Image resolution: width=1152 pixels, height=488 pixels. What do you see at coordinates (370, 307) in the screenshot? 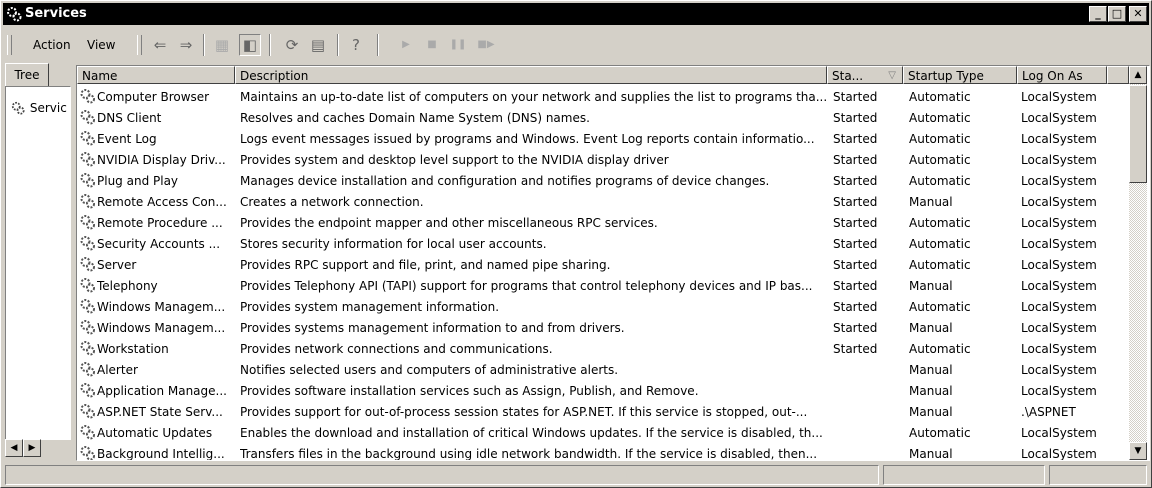
I see `service-description: Provides system management information.` at bounding box center [370, 307].